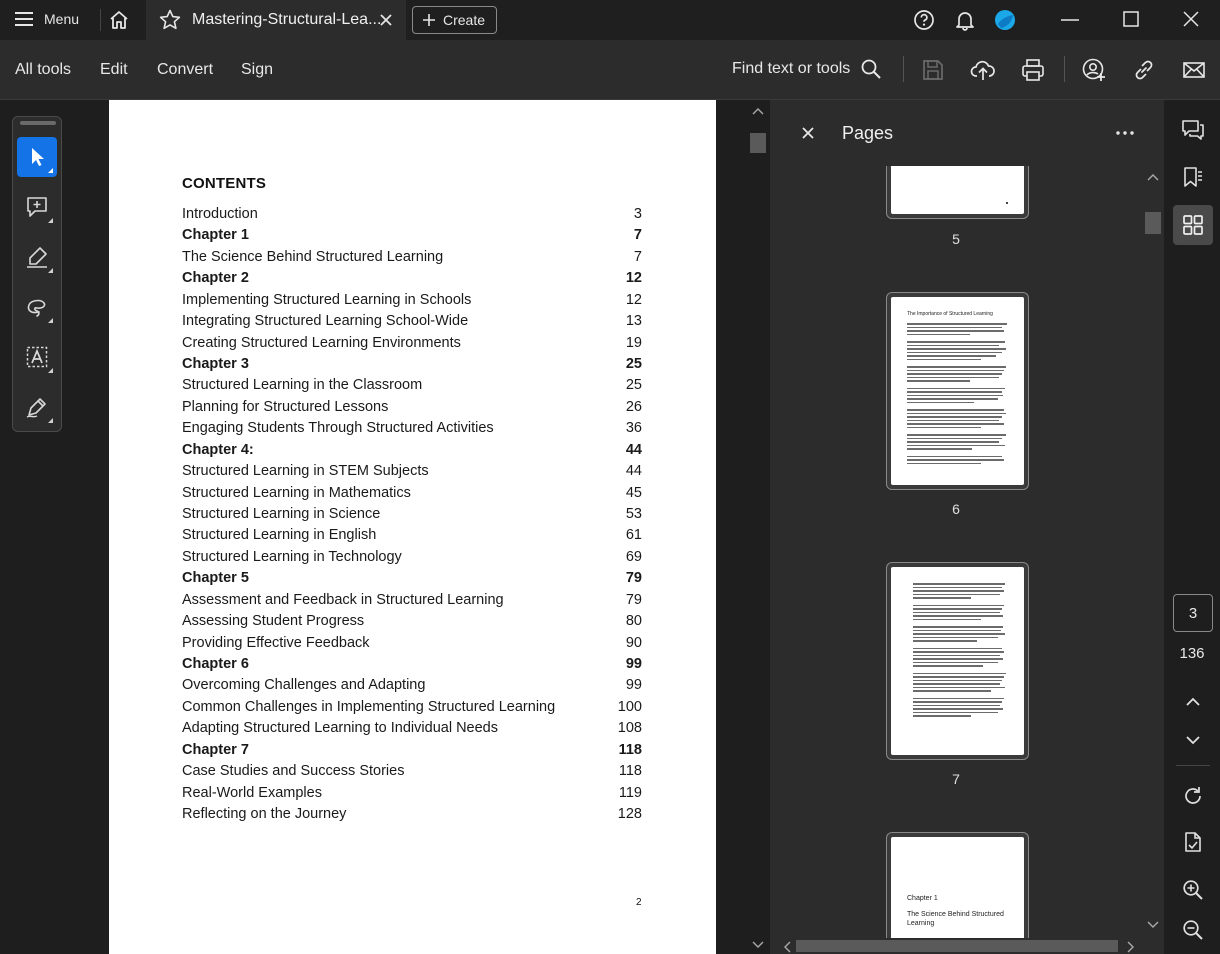 This screenshot has height=954, width=1220. Describe the element at coordinates (37, 407) in the screenshot. I see `sign-tool-button` at that location.